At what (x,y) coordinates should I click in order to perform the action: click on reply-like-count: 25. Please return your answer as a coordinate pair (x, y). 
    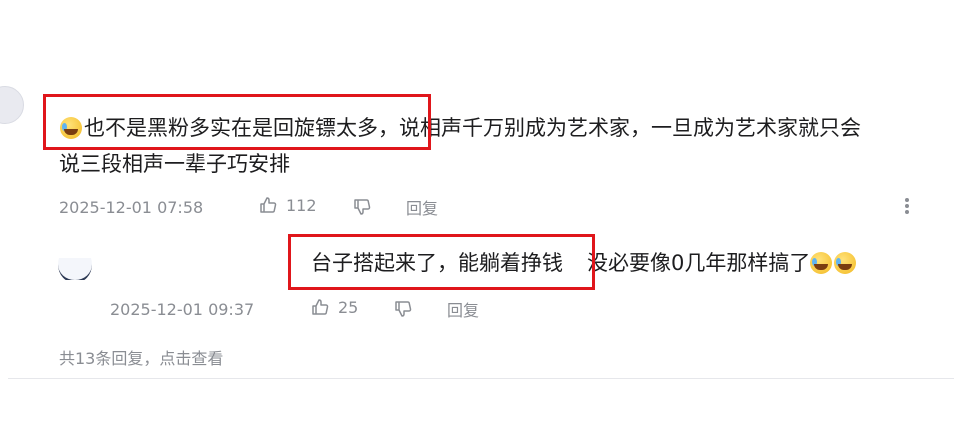
    Looking at the image, I should click on (348, 307).